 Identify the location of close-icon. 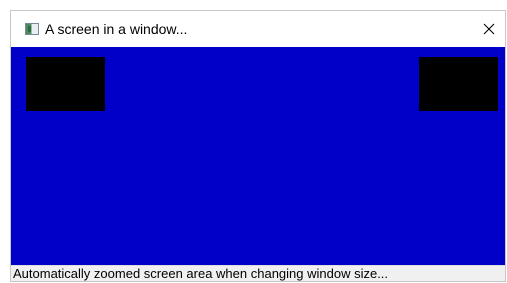
(489, 29).